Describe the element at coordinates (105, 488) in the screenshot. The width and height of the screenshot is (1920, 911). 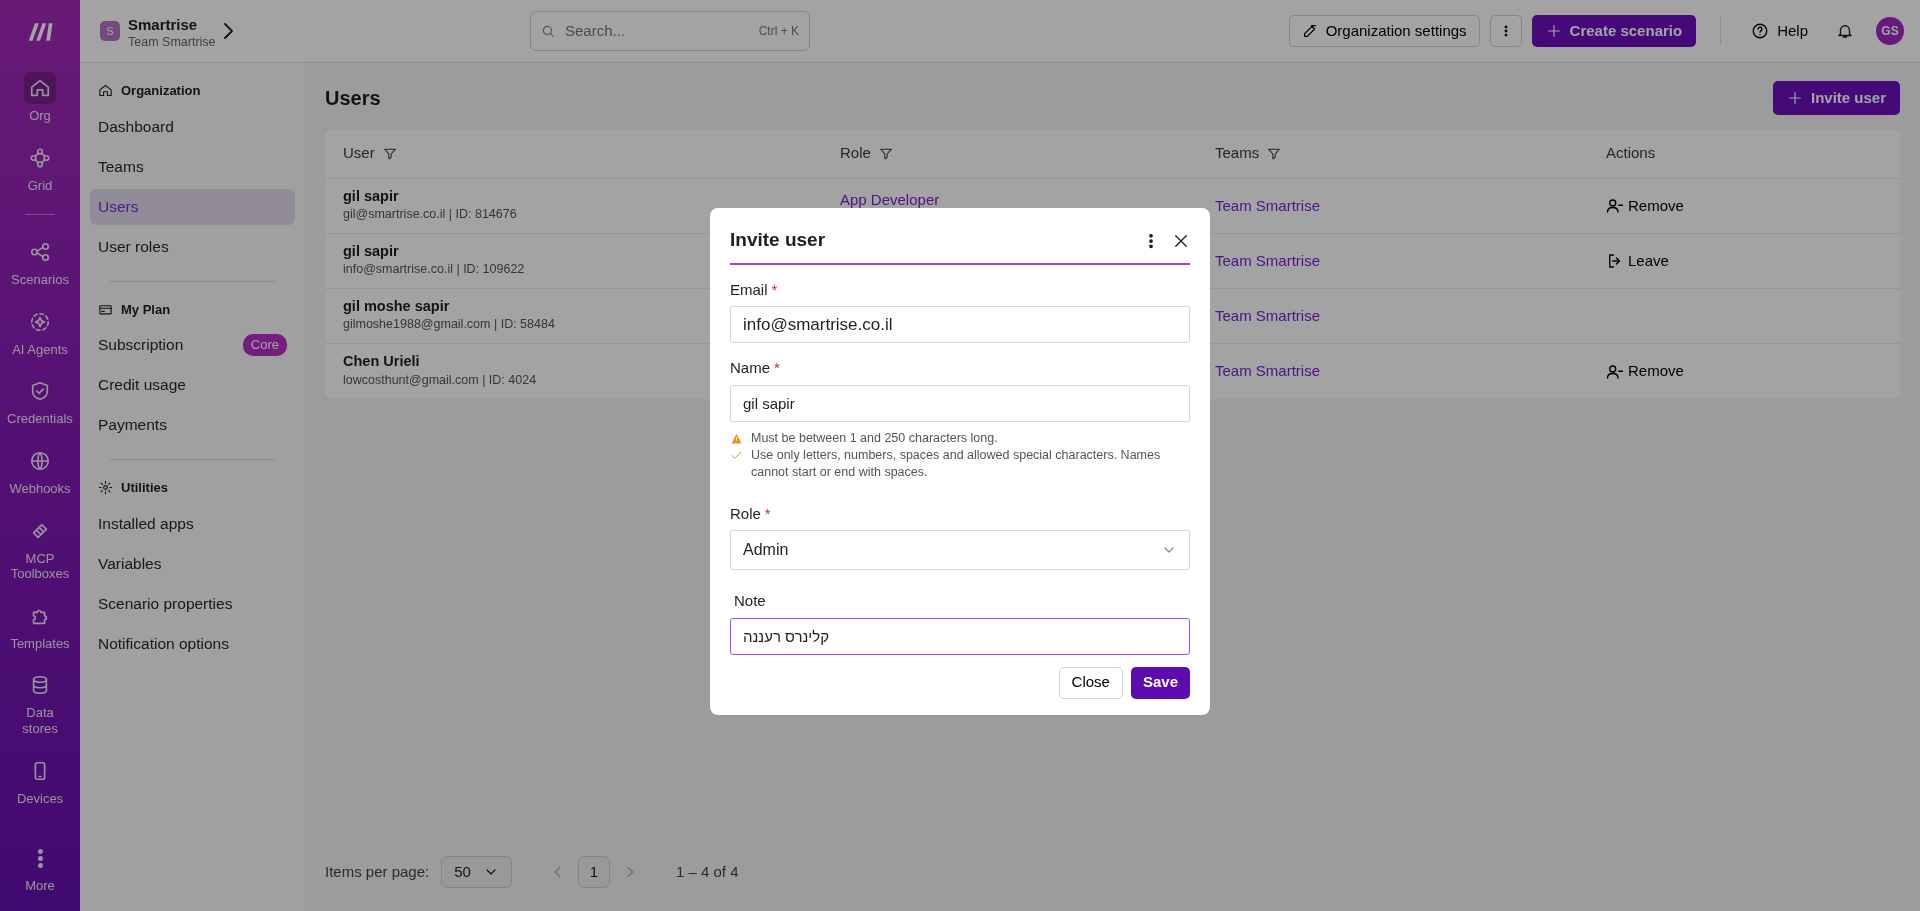
I see `gear-icon` at that location.